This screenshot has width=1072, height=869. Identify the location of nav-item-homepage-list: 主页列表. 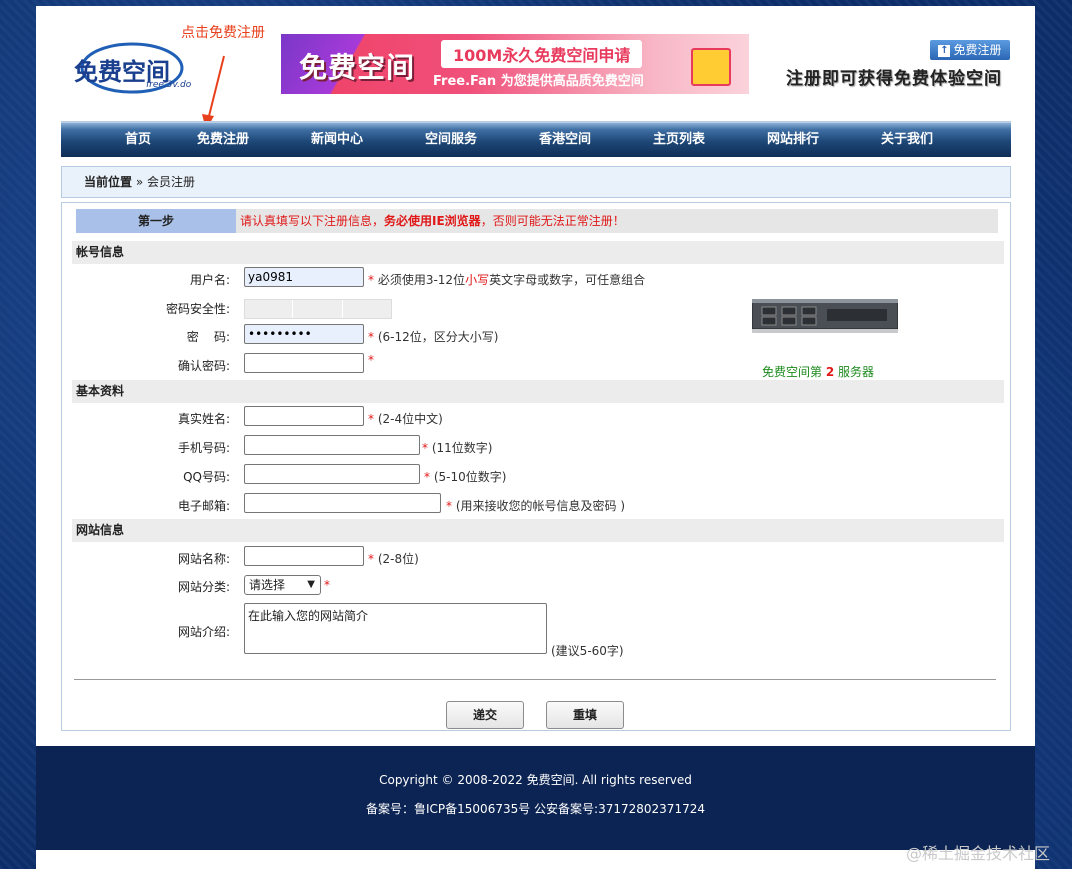
(679, 140).